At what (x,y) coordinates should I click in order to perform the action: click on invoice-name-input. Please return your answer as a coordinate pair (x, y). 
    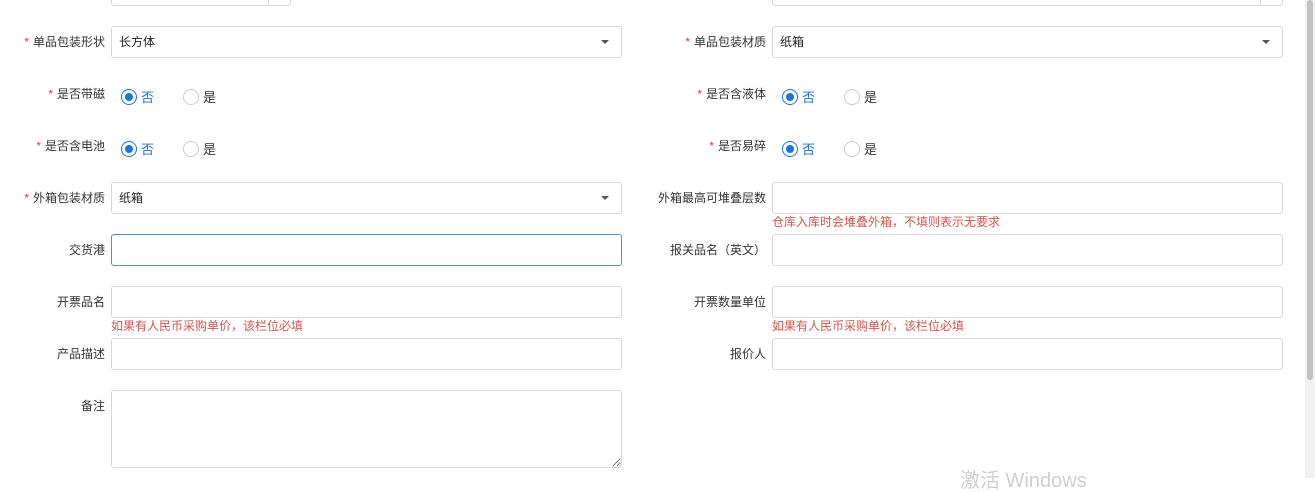
    Looking at the image, I should click on (366, 302).